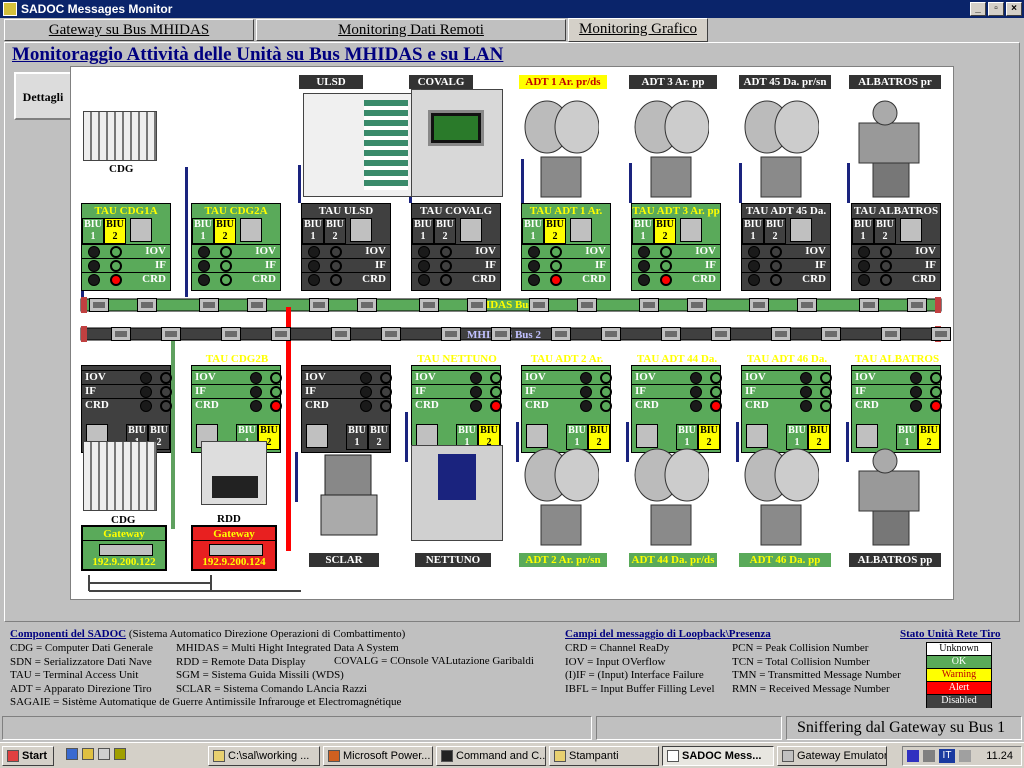 This screenshot has height=768, width=1024. I want to click on tau-top-5: TAU ADT 3 Ar. pp IOV IF CRD BIU 1 BIU 2, so click(676, 247).